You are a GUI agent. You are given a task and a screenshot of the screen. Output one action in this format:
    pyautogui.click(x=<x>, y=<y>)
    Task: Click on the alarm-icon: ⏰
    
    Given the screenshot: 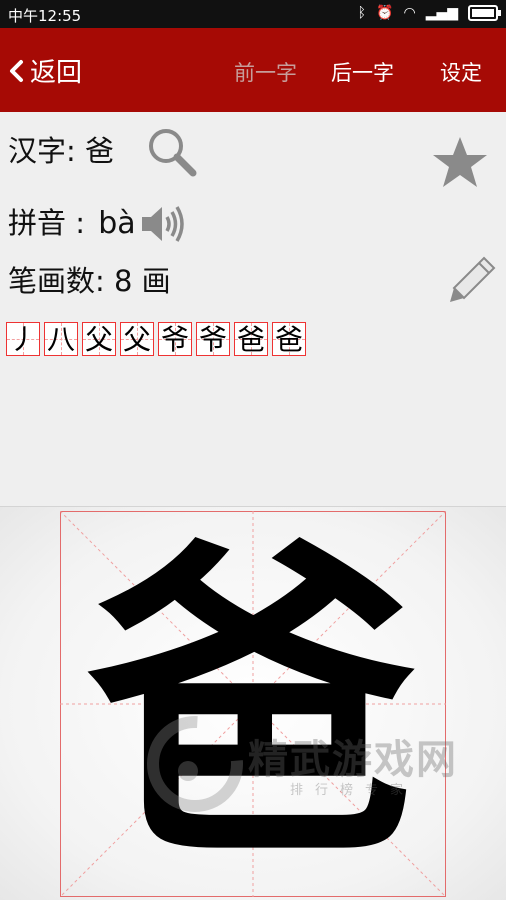 What is the action you would take?
    pyautogui.click(x=385, y=13)
    